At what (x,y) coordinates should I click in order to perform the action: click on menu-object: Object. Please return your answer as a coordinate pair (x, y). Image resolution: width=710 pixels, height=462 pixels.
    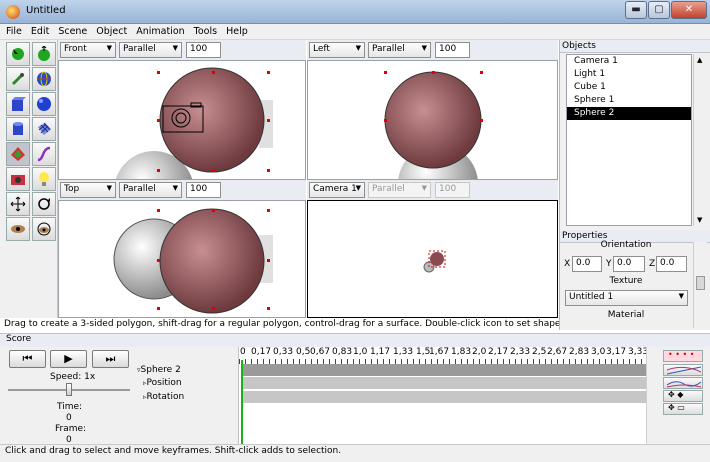
    Looking at the image, I should click on (110, 30).